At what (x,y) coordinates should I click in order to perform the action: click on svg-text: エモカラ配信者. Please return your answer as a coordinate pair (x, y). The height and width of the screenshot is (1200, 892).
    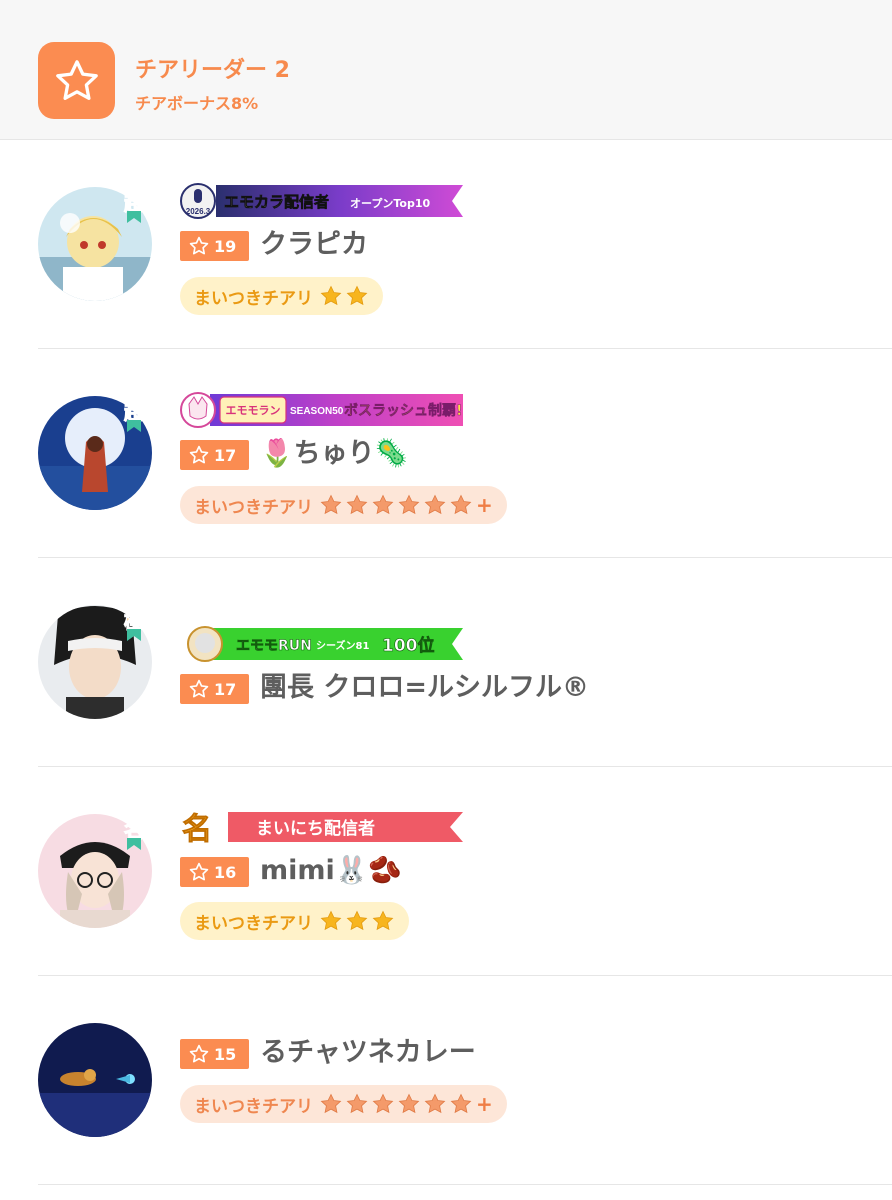
    Looking at the image, I should click on (276, 202).